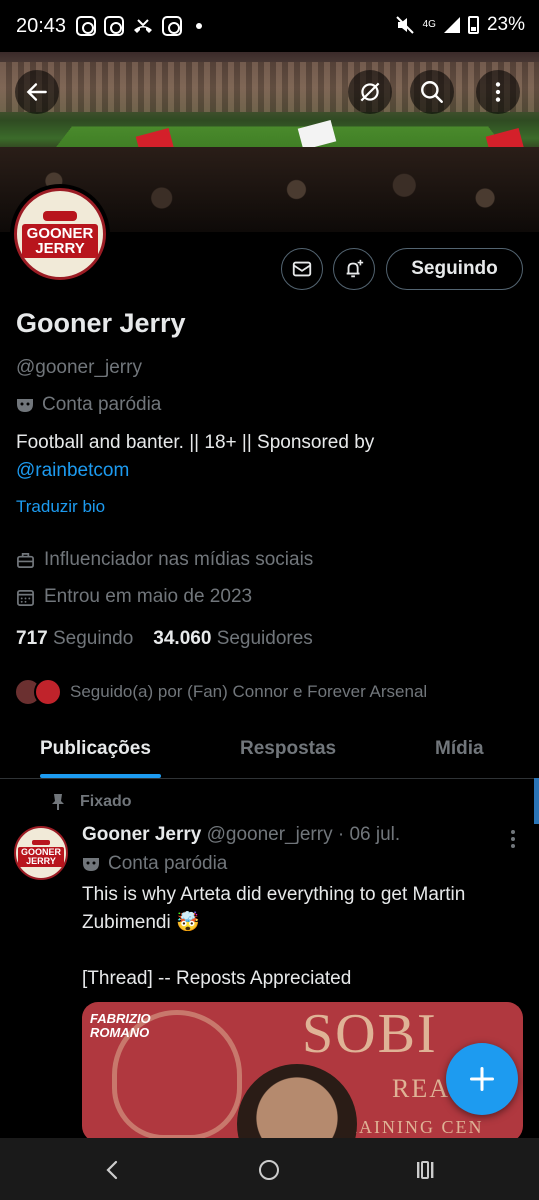  What do you see at coordinates (451, 25) in the screenshot?
I see `signal-icon` at bounding box center [451, 25].